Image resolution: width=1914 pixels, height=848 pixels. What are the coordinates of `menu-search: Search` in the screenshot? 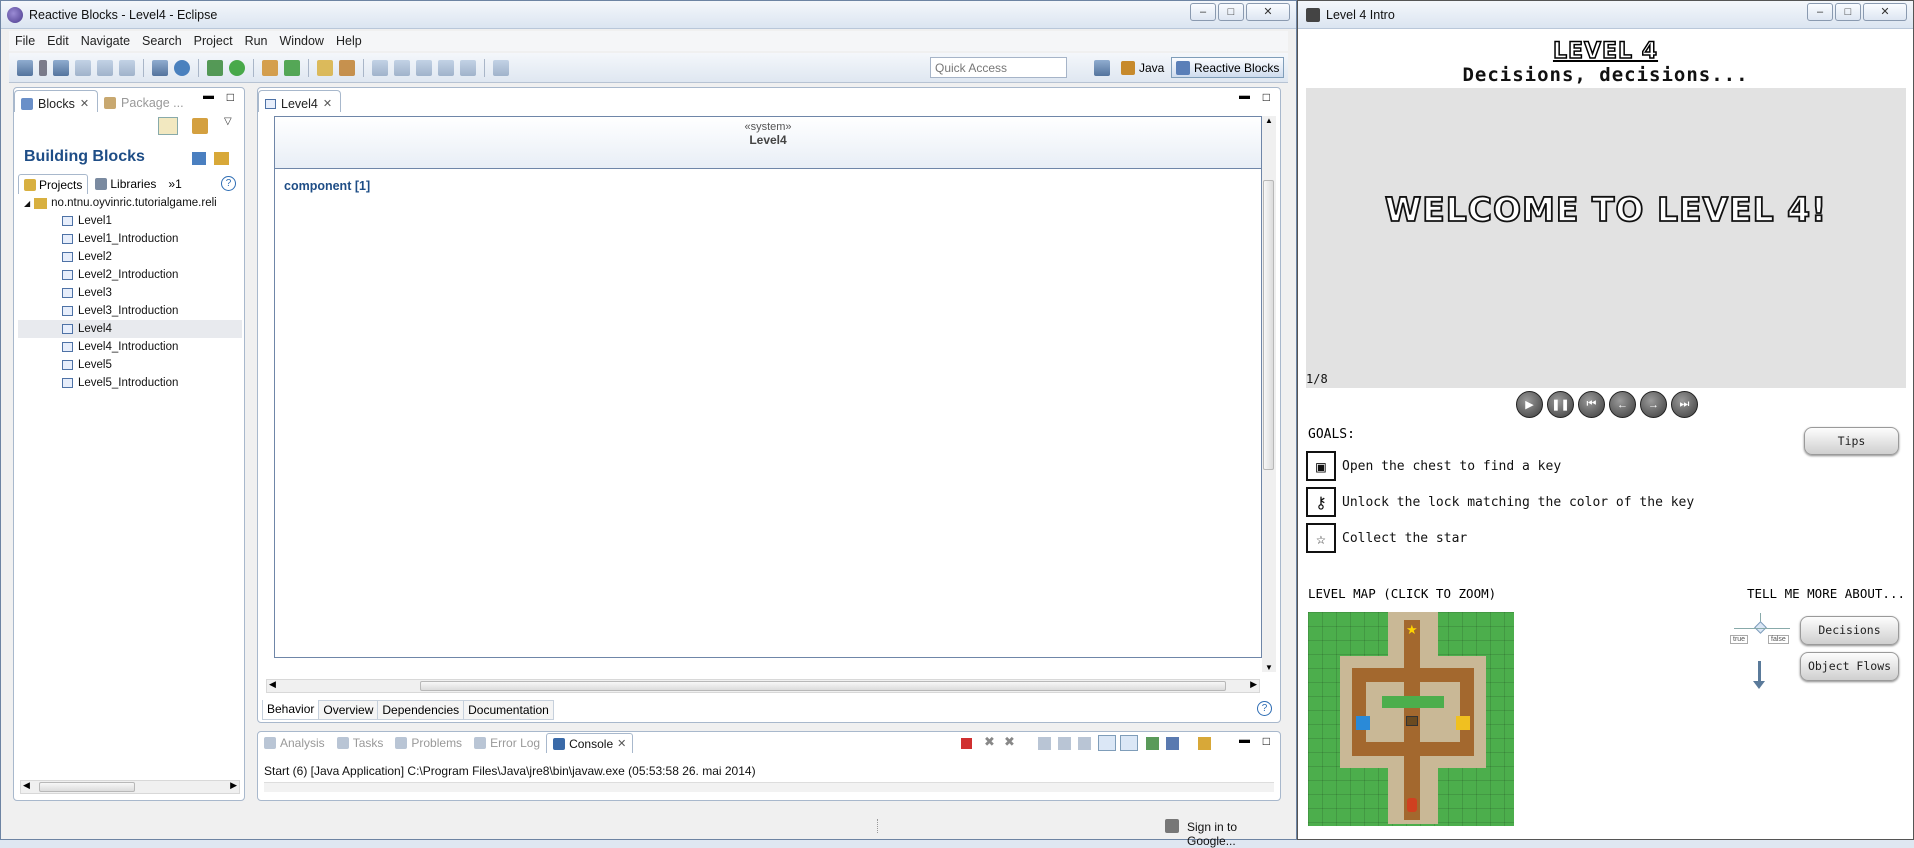 It's located at (162, 41).